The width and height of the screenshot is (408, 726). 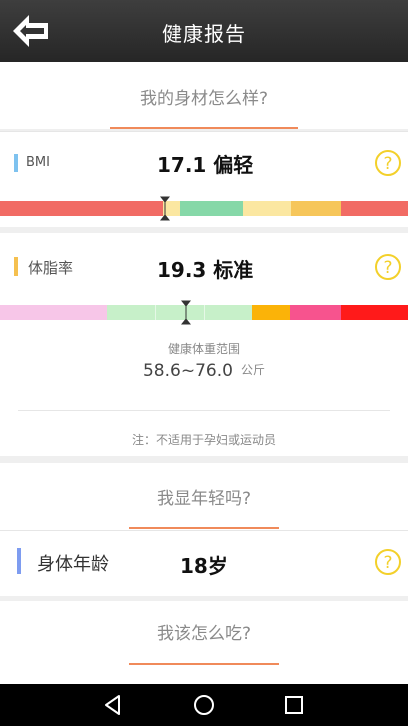 I want to click on bmi-card: BMI 17.1 偏轻 ?, so click(x=204, y=179).